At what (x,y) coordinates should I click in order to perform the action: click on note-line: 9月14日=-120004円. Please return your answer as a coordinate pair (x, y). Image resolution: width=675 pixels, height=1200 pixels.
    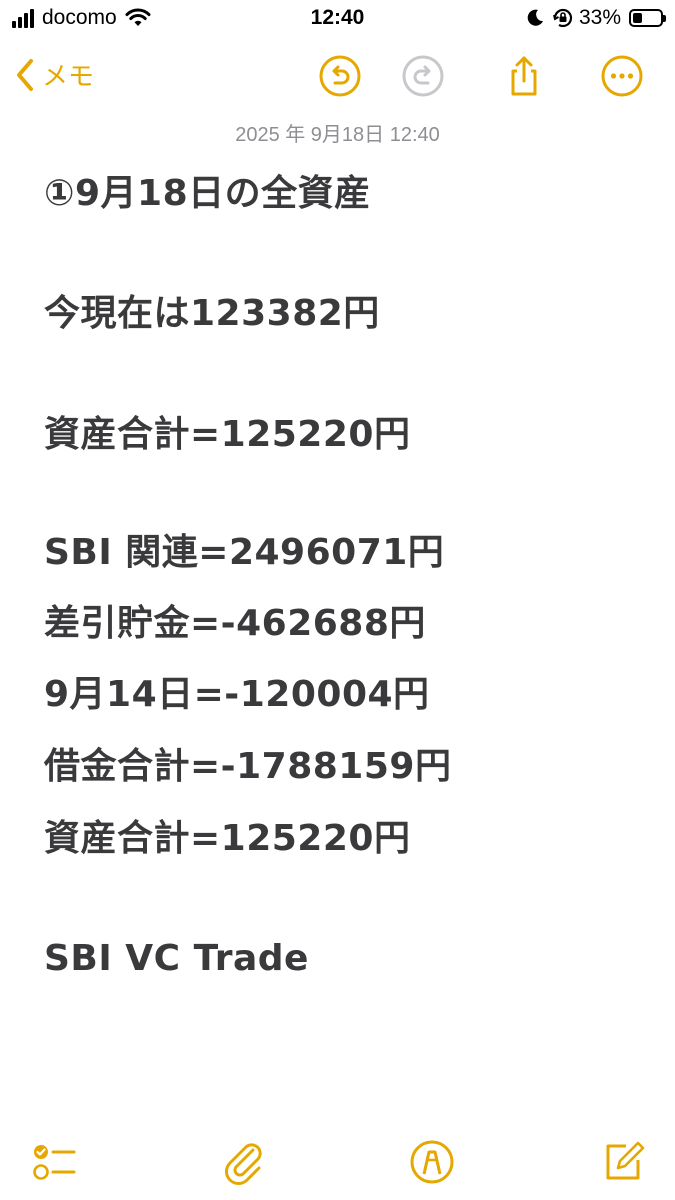
    Looking at the image, I should click on (237, 694).